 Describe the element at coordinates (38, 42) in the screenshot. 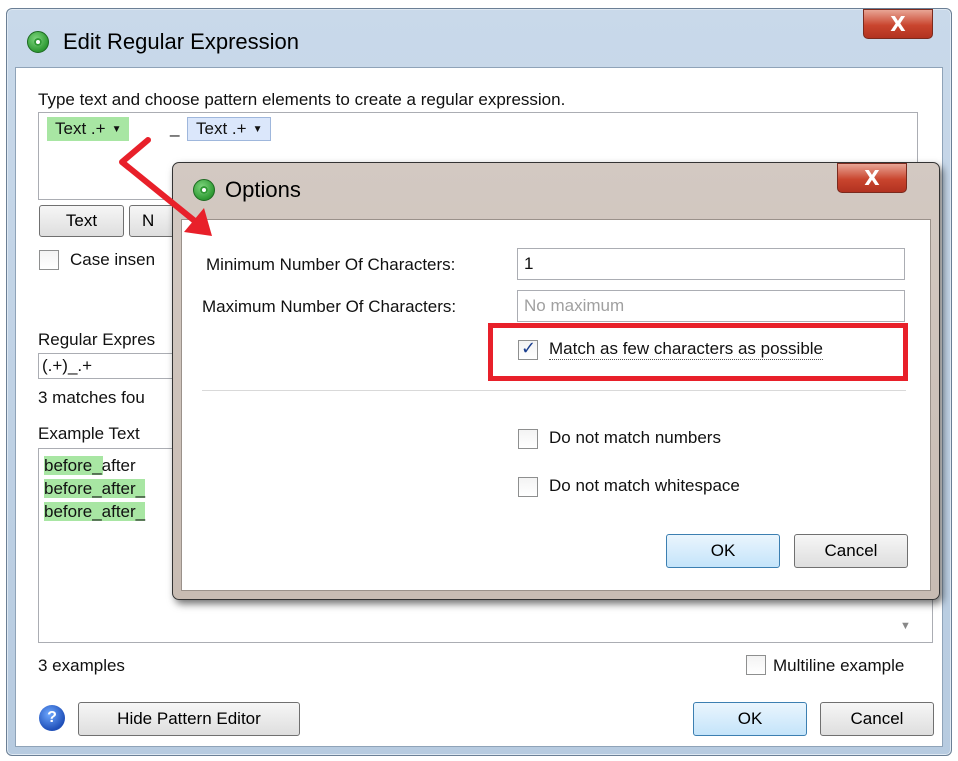

I see `app-icon` at that location.